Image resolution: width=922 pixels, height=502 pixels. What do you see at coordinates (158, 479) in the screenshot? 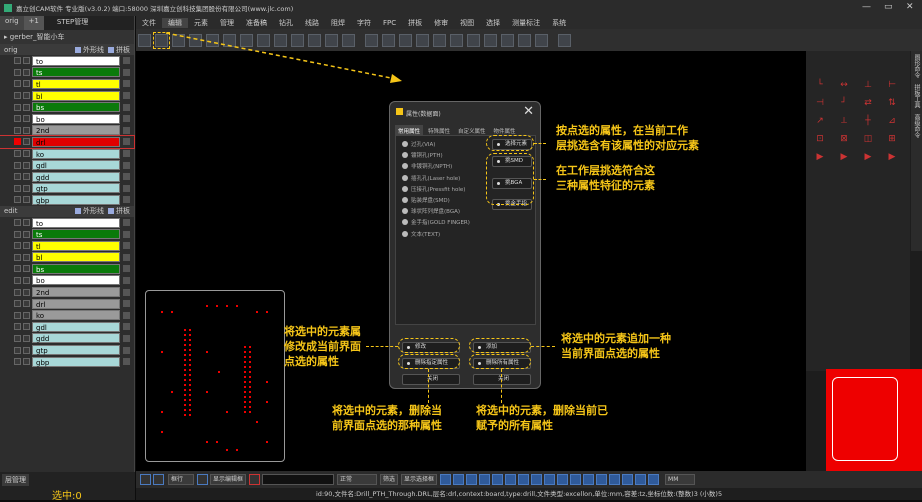
I see `next-icon` at bounding box center [158, 479].